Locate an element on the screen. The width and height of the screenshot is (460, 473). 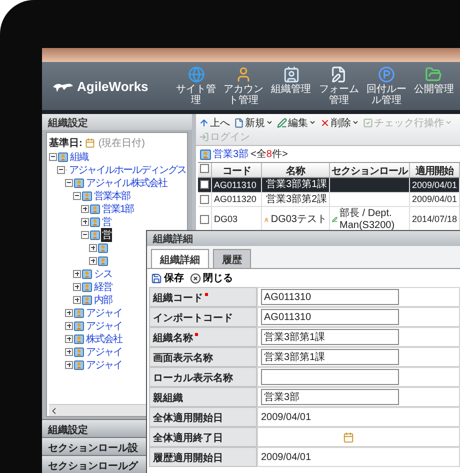
field-label: インポートコード is located at coordinates (193, 317).